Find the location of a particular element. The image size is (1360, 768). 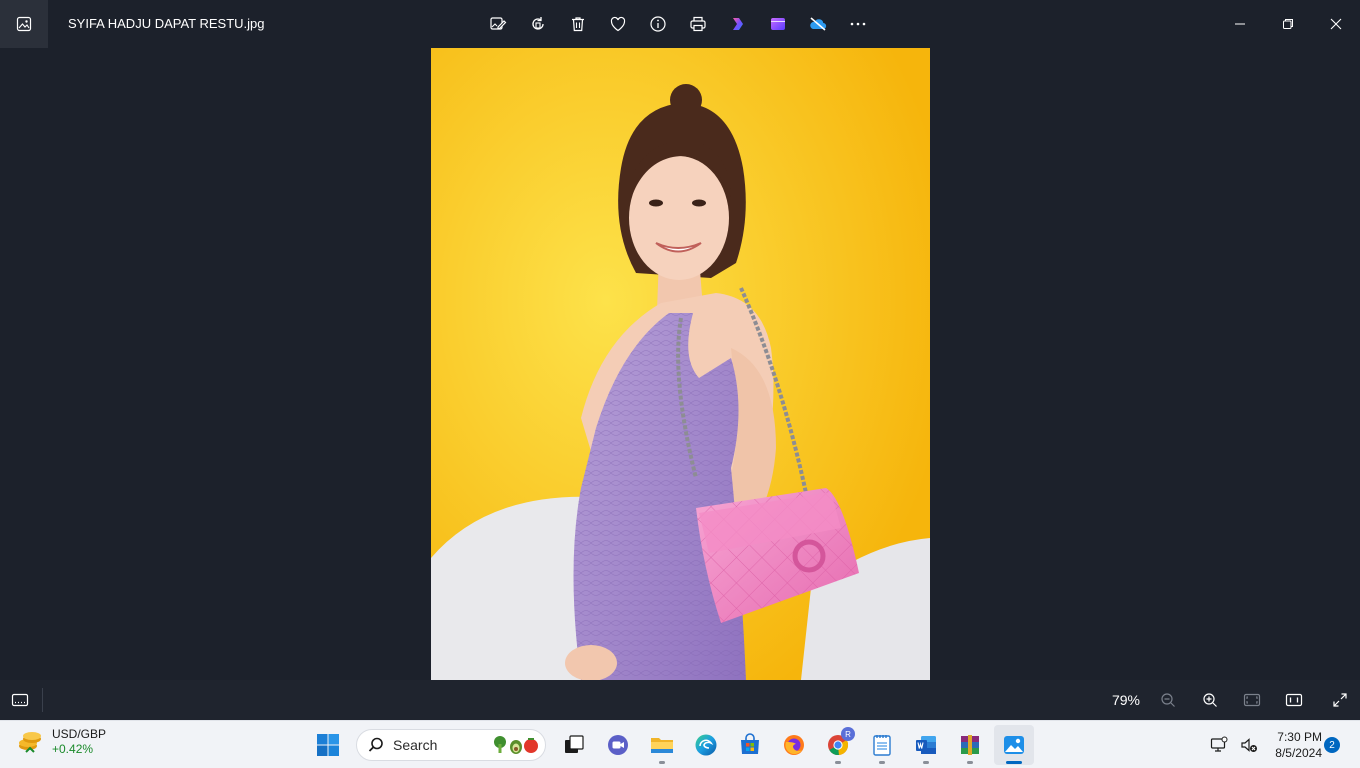

currency-widget: USD/GBP +0.42% is located at coordinates (61, 742).